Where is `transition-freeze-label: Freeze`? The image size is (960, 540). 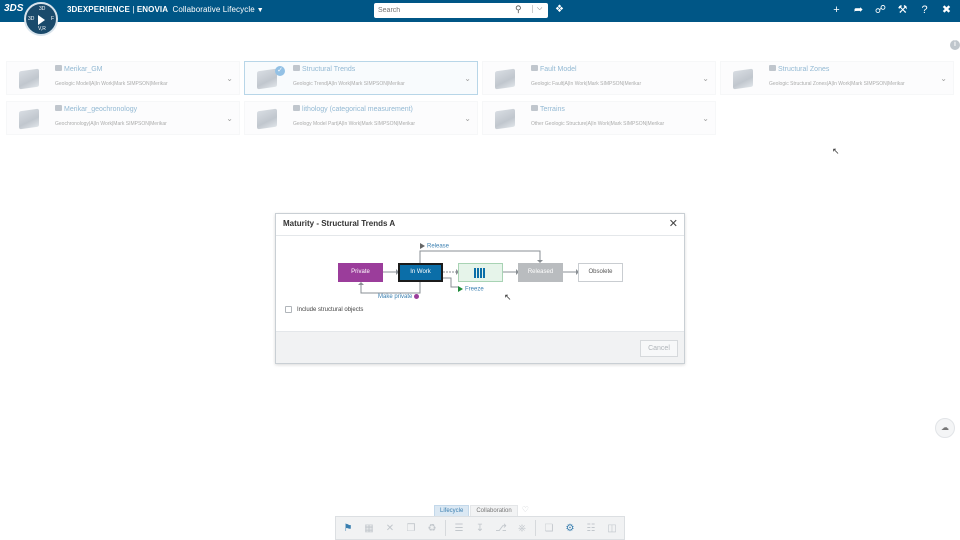 transition-freeze-label: Freeze is located at coordinates (474, 289).